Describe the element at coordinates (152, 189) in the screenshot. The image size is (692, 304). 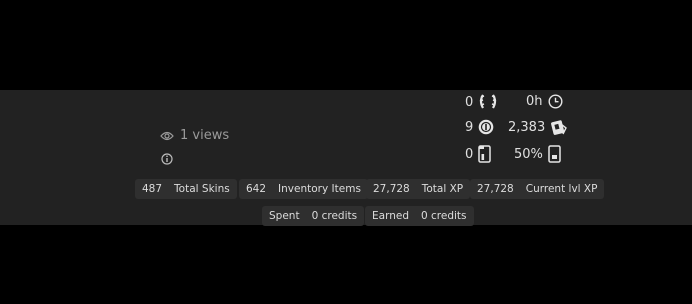
I see `chip-value: 487` at that location.